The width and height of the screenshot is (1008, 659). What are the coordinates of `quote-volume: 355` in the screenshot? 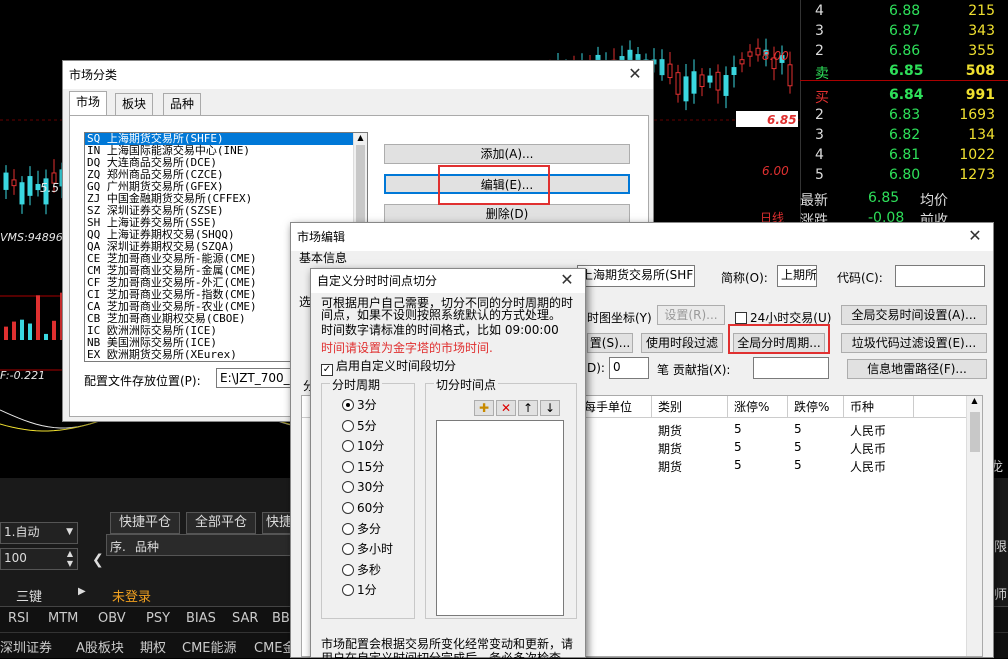 It's located at (981, 51).